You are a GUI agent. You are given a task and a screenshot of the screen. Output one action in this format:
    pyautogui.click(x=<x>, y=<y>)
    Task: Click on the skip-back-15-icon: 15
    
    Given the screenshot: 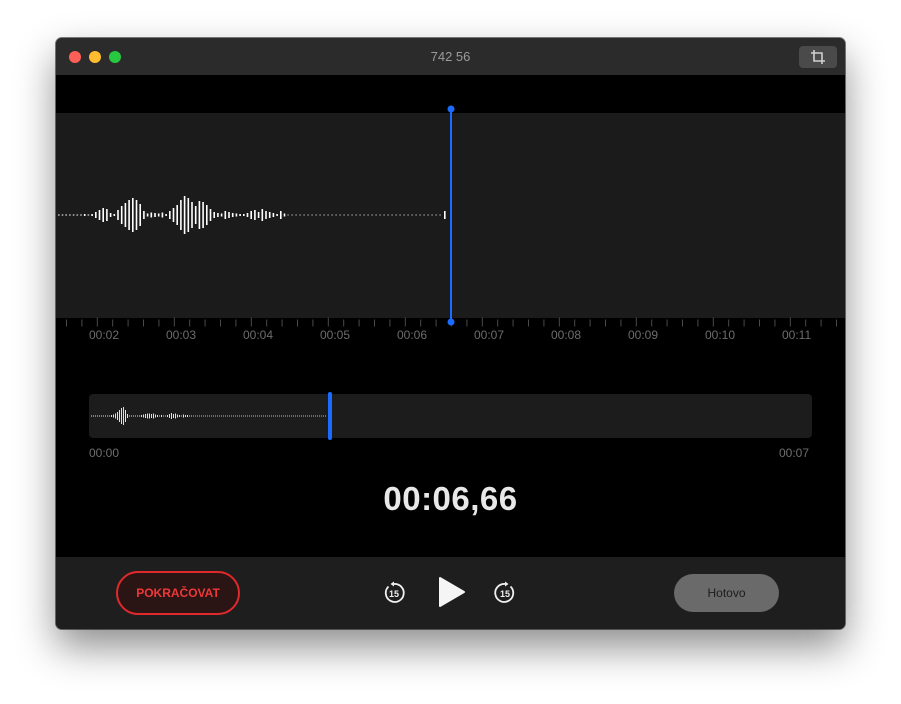 What is the action you would take?
    pyautogui.click(x=394, y=592)
    